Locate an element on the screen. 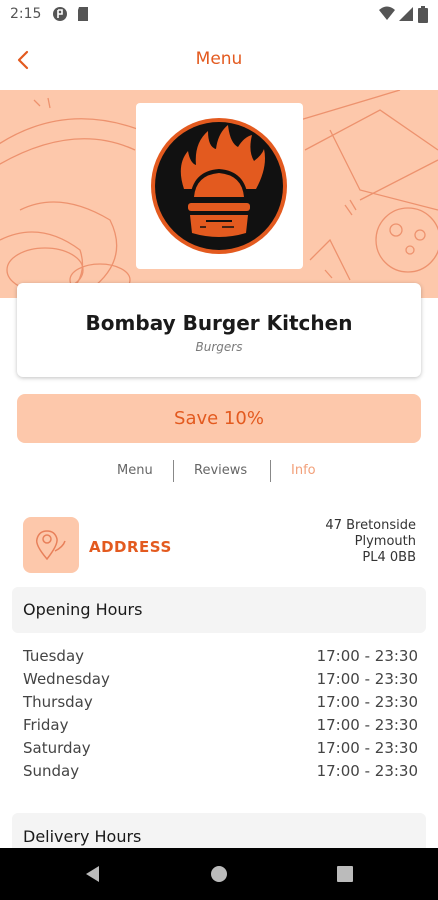 The image size is (438, 900). address-line: Plymouth is located at coordinates (385, 541).